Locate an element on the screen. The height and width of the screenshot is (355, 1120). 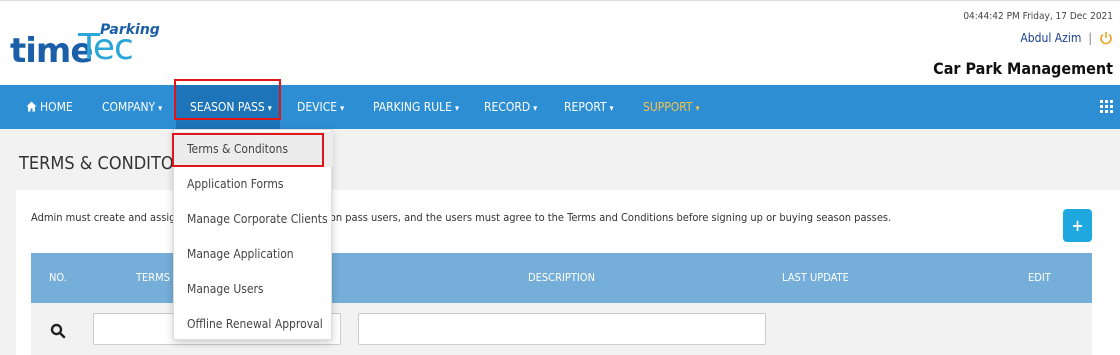
nav-support-label: SUPPORT is located at coordinates (668, 107).